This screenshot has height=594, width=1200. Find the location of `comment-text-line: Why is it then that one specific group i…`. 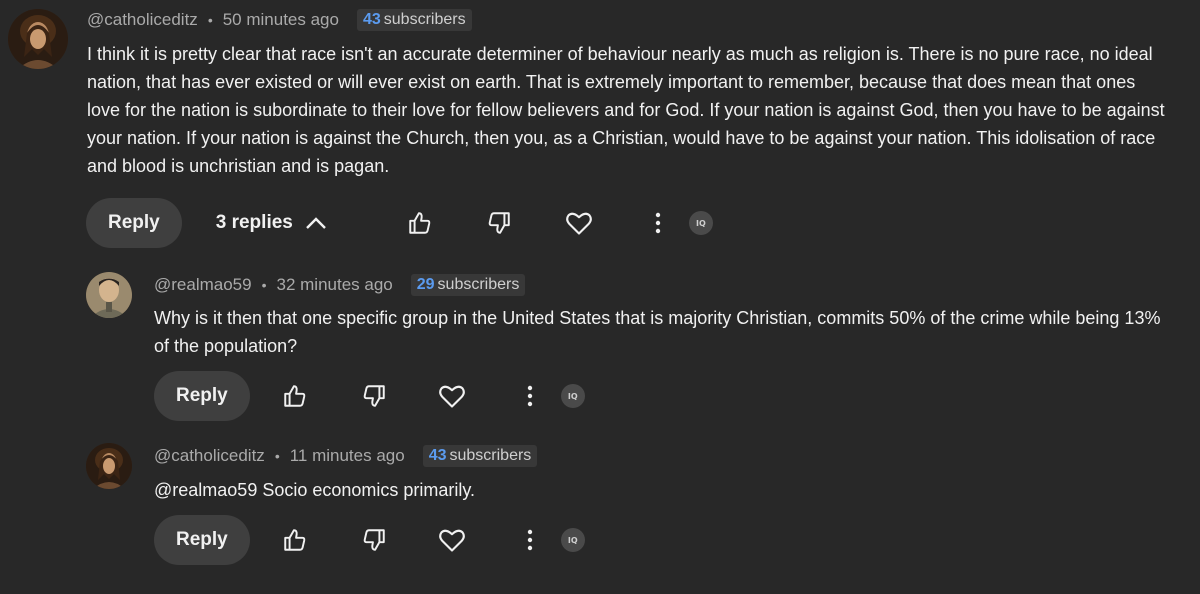

comment-text-line: Why is it then that one specific group i… is located at coordinates (657, 318).